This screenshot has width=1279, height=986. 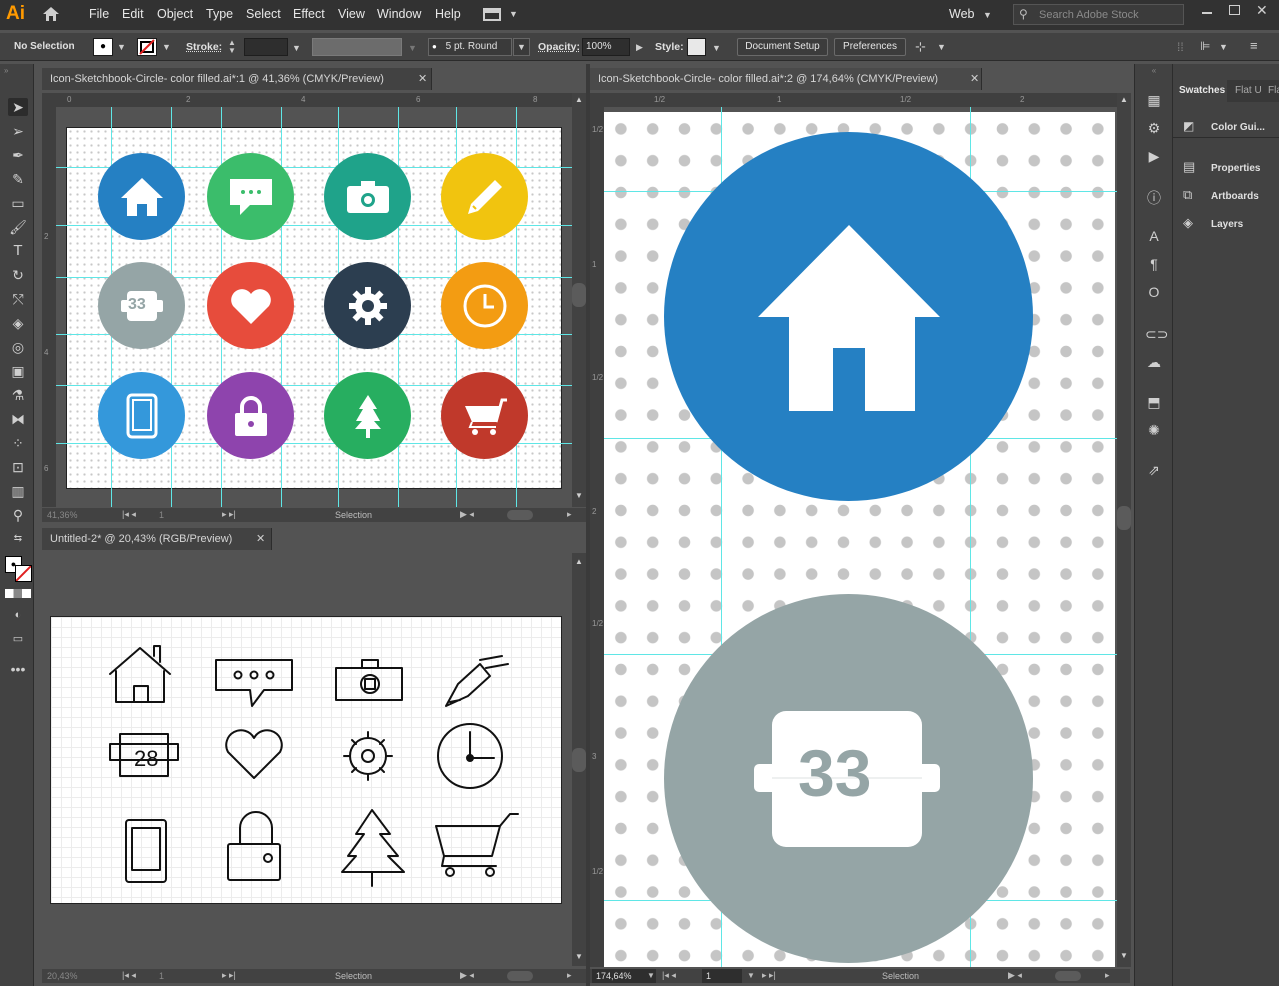 I want to click on document-setup-button: Document Setup, so click(x=782, y=47).